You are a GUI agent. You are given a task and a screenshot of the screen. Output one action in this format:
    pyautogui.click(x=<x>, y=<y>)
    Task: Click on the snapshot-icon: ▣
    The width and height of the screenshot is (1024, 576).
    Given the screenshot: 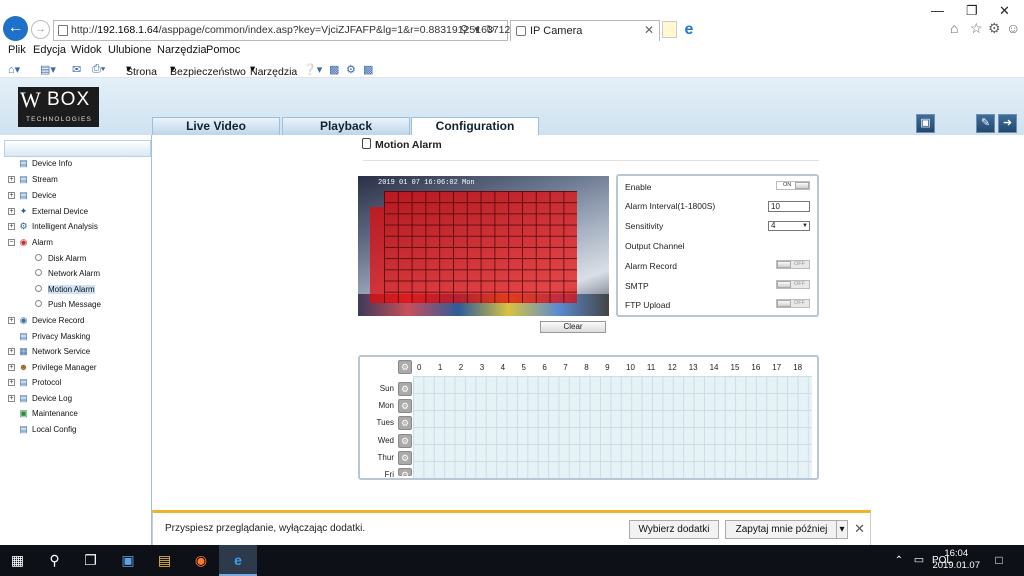 What is the action you would take?
    pyautogui.click(x=925, y=123)
    